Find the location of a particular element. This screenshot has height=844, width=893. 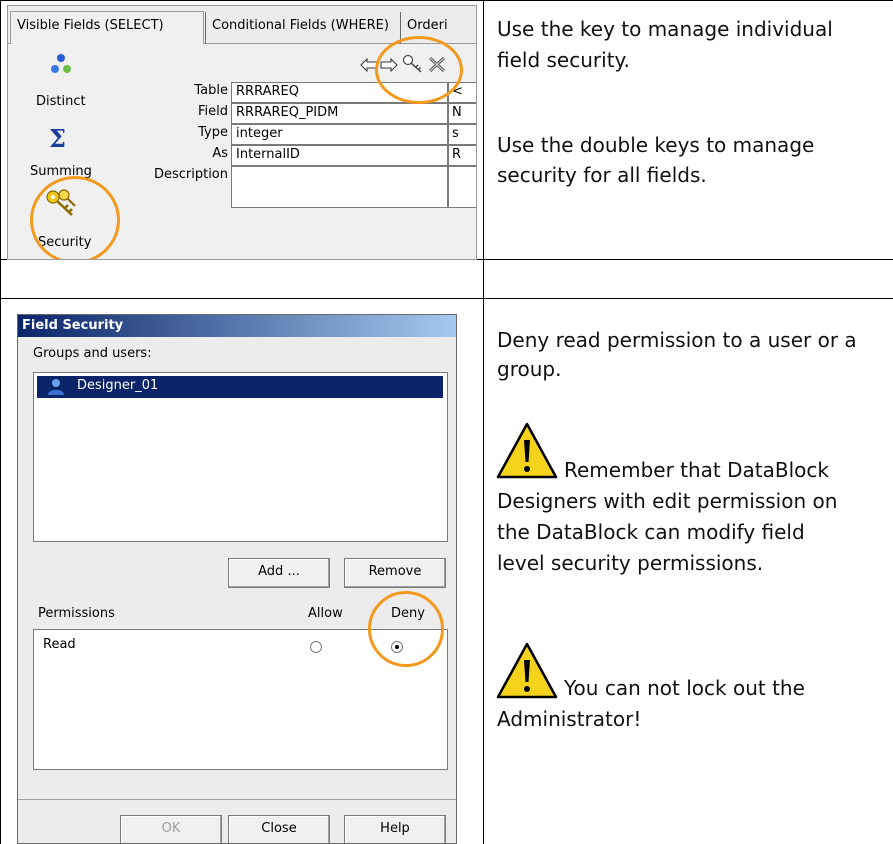

close-button: Close is located at coordinates (279, 829).